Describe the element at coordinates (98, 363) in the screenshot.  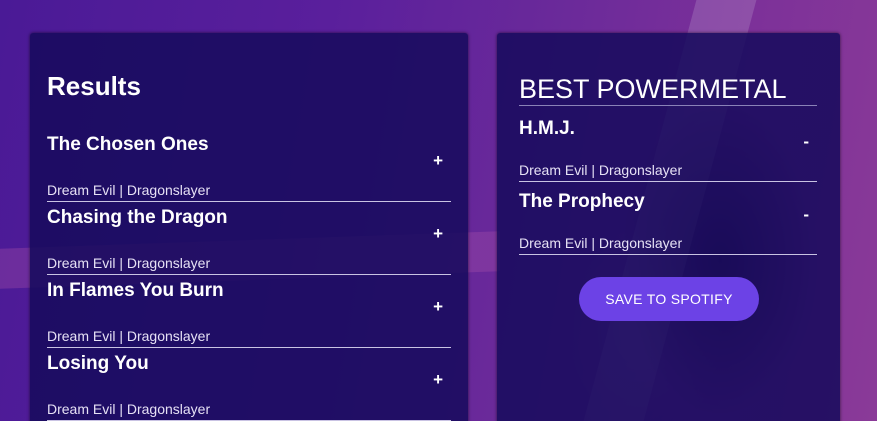
I see `track-name: Losing You` at that location.